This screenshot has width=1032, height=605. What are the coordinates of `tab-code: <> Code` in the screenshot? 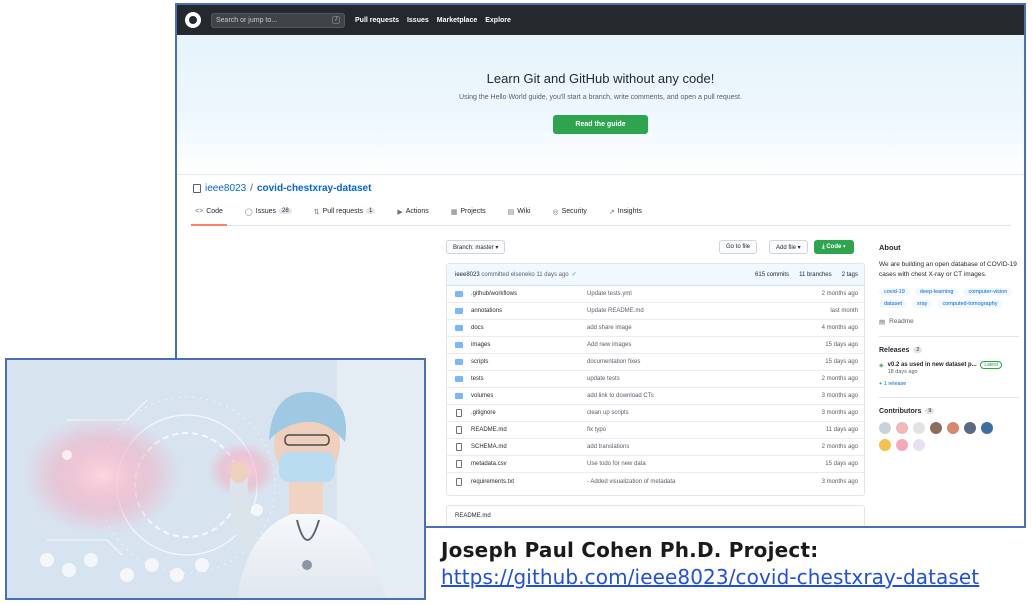 It's located at (209, 217).